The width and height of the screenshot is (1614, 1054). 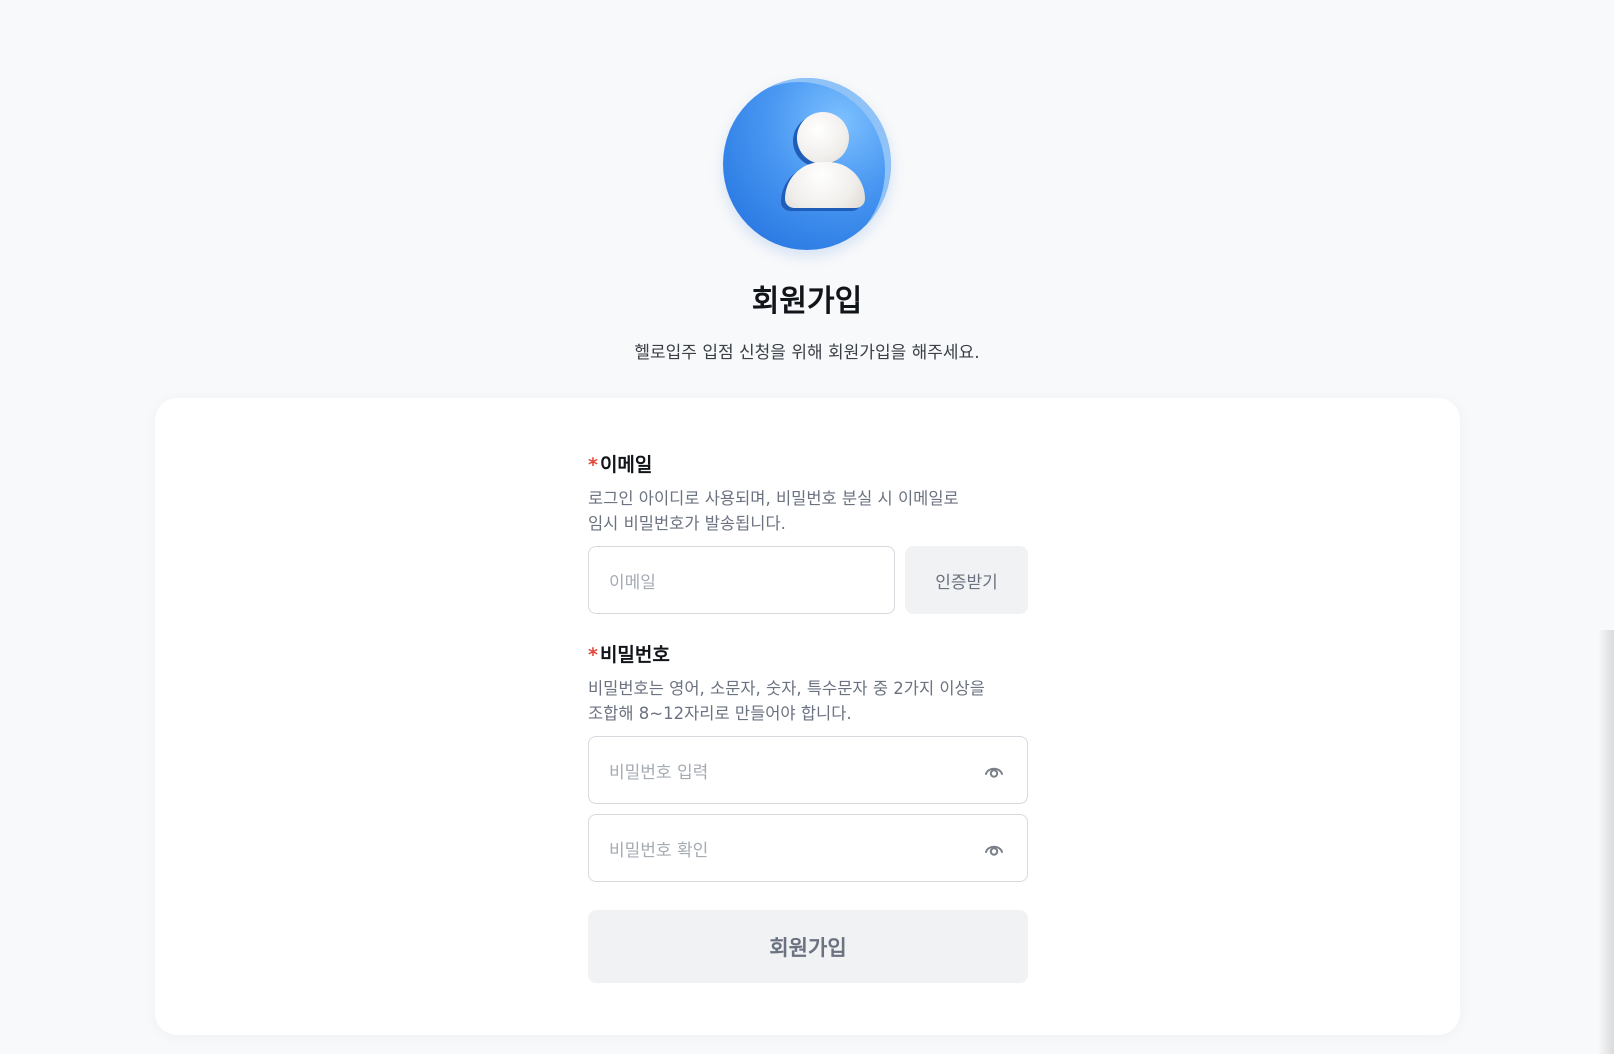 What do you see at coordinates (823, 138) in the screenshot?
I see `avatar-head` at bounding box center [823, 138].